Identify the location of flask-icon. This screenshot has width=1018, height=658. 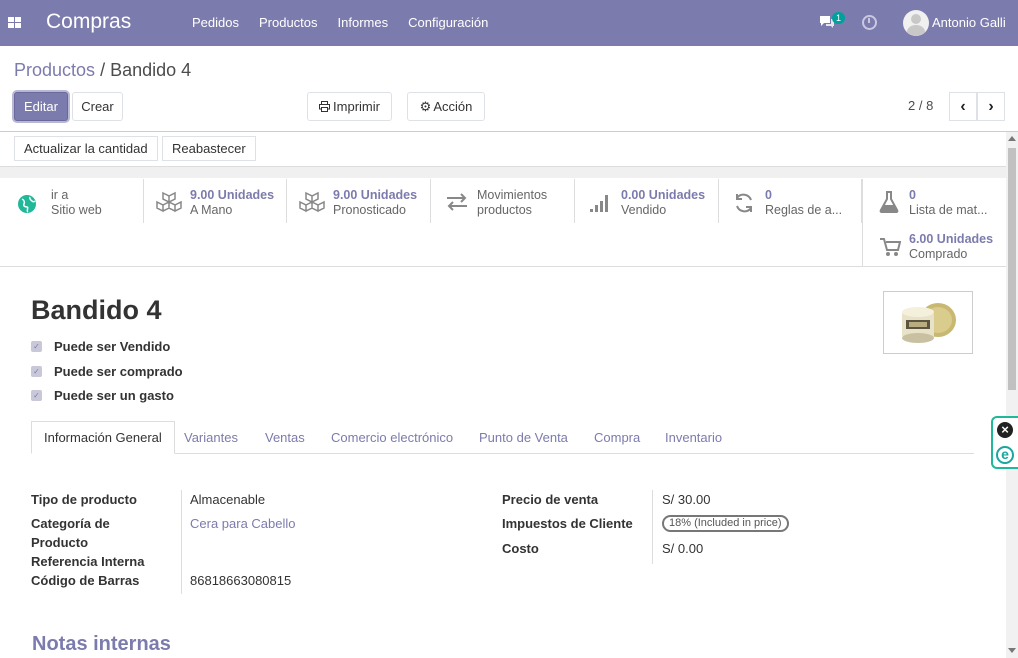
(889, 202).